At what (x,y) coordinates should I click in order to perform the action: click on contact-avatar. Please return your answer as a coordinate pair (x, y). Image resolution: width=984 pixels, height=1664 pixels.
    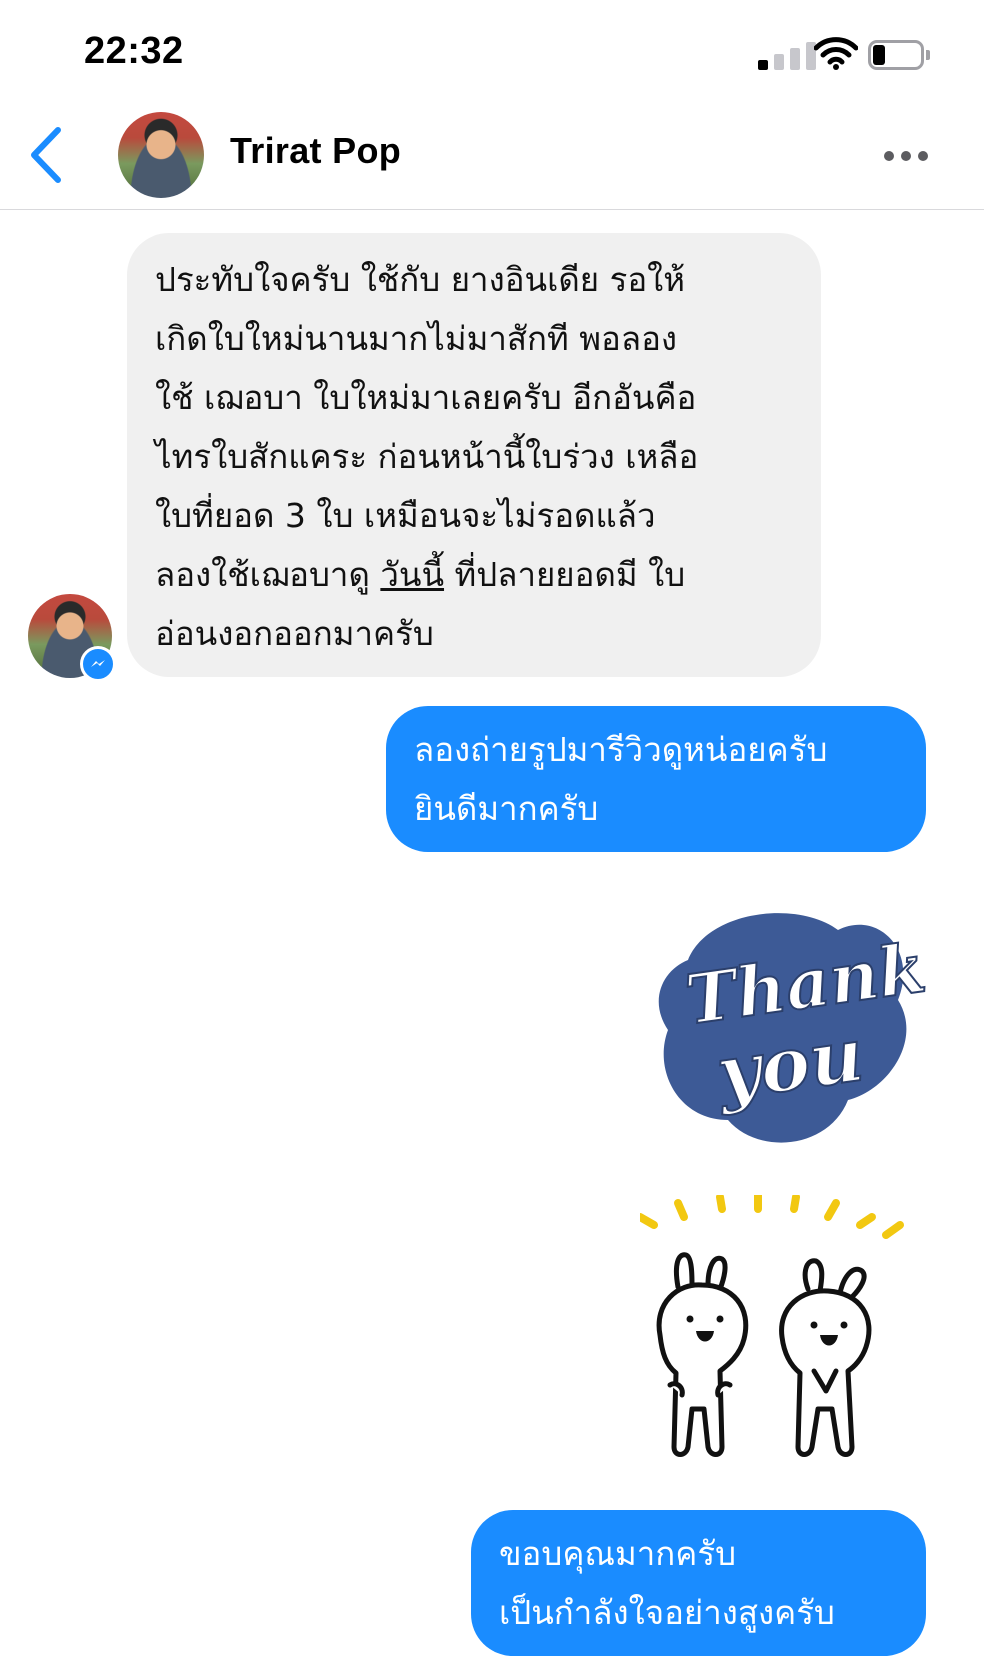
    Looking at the image, I should click on (161, 155).